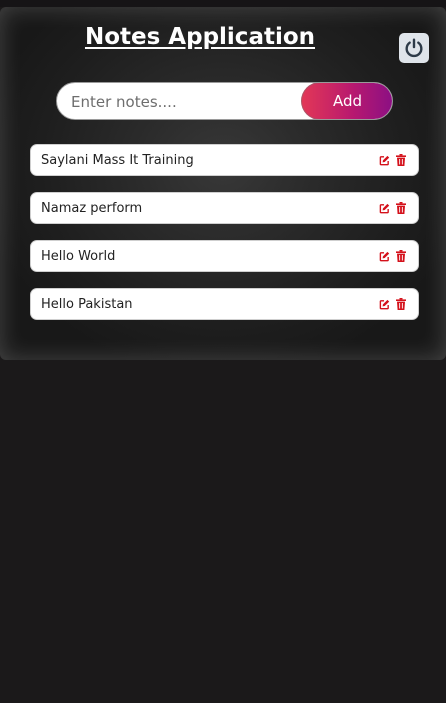 The width and height of the screenshot is (446, 703). I want to click on note-composer: Add, so click(224, 101).